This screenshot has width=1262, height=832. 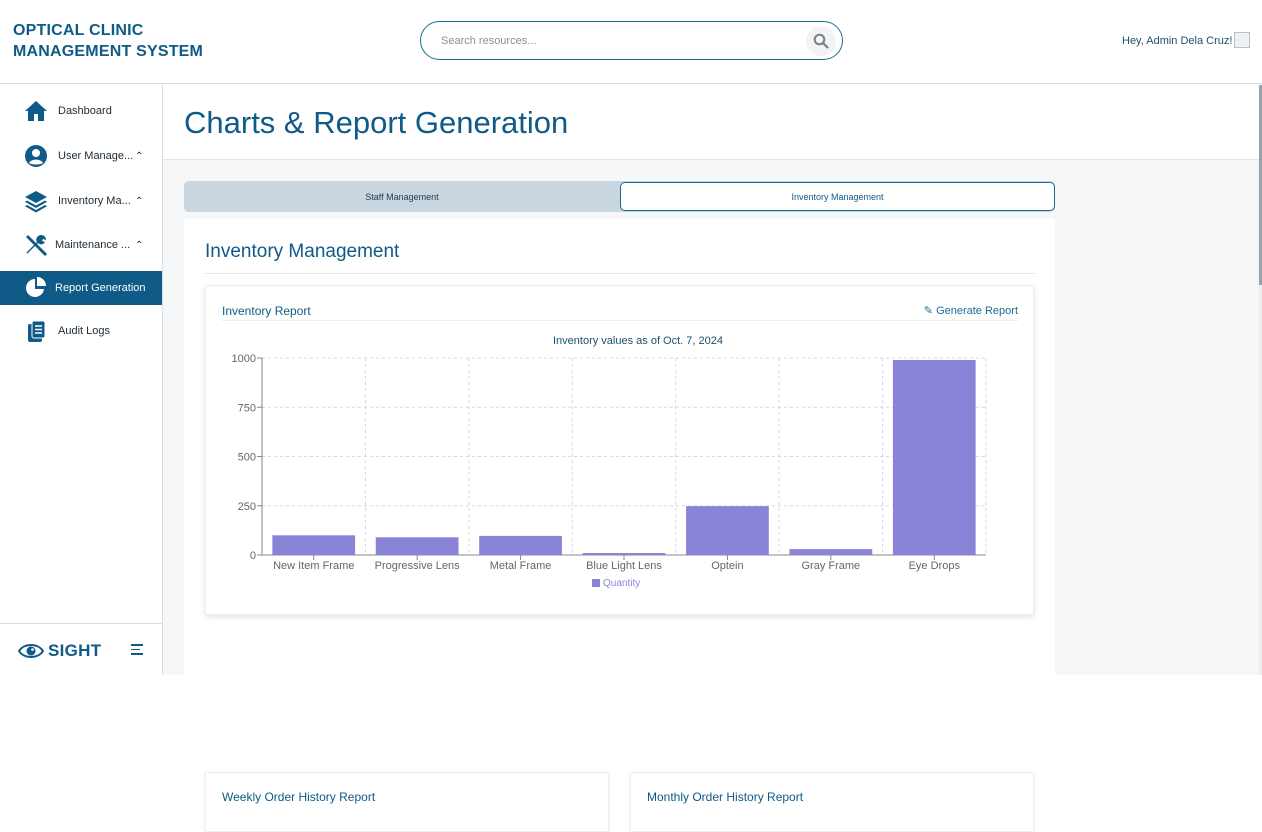 I want to click on search-button, so click(x=821, y=41).